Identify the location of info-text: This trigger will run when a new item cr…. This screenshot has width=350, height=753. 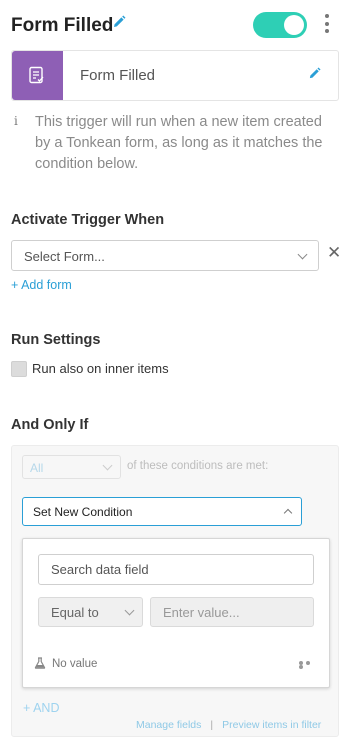
(179, 143).